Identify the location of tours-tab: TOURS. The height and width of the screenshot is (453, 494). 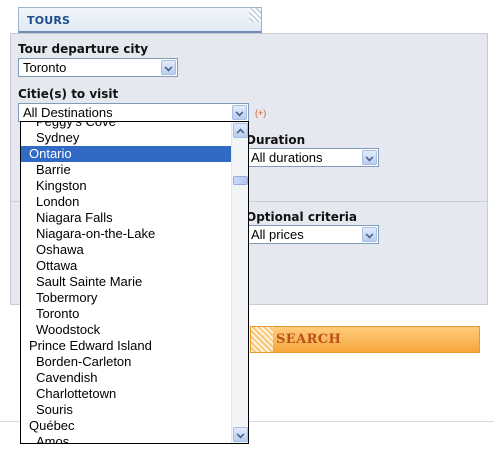
(140, 20).